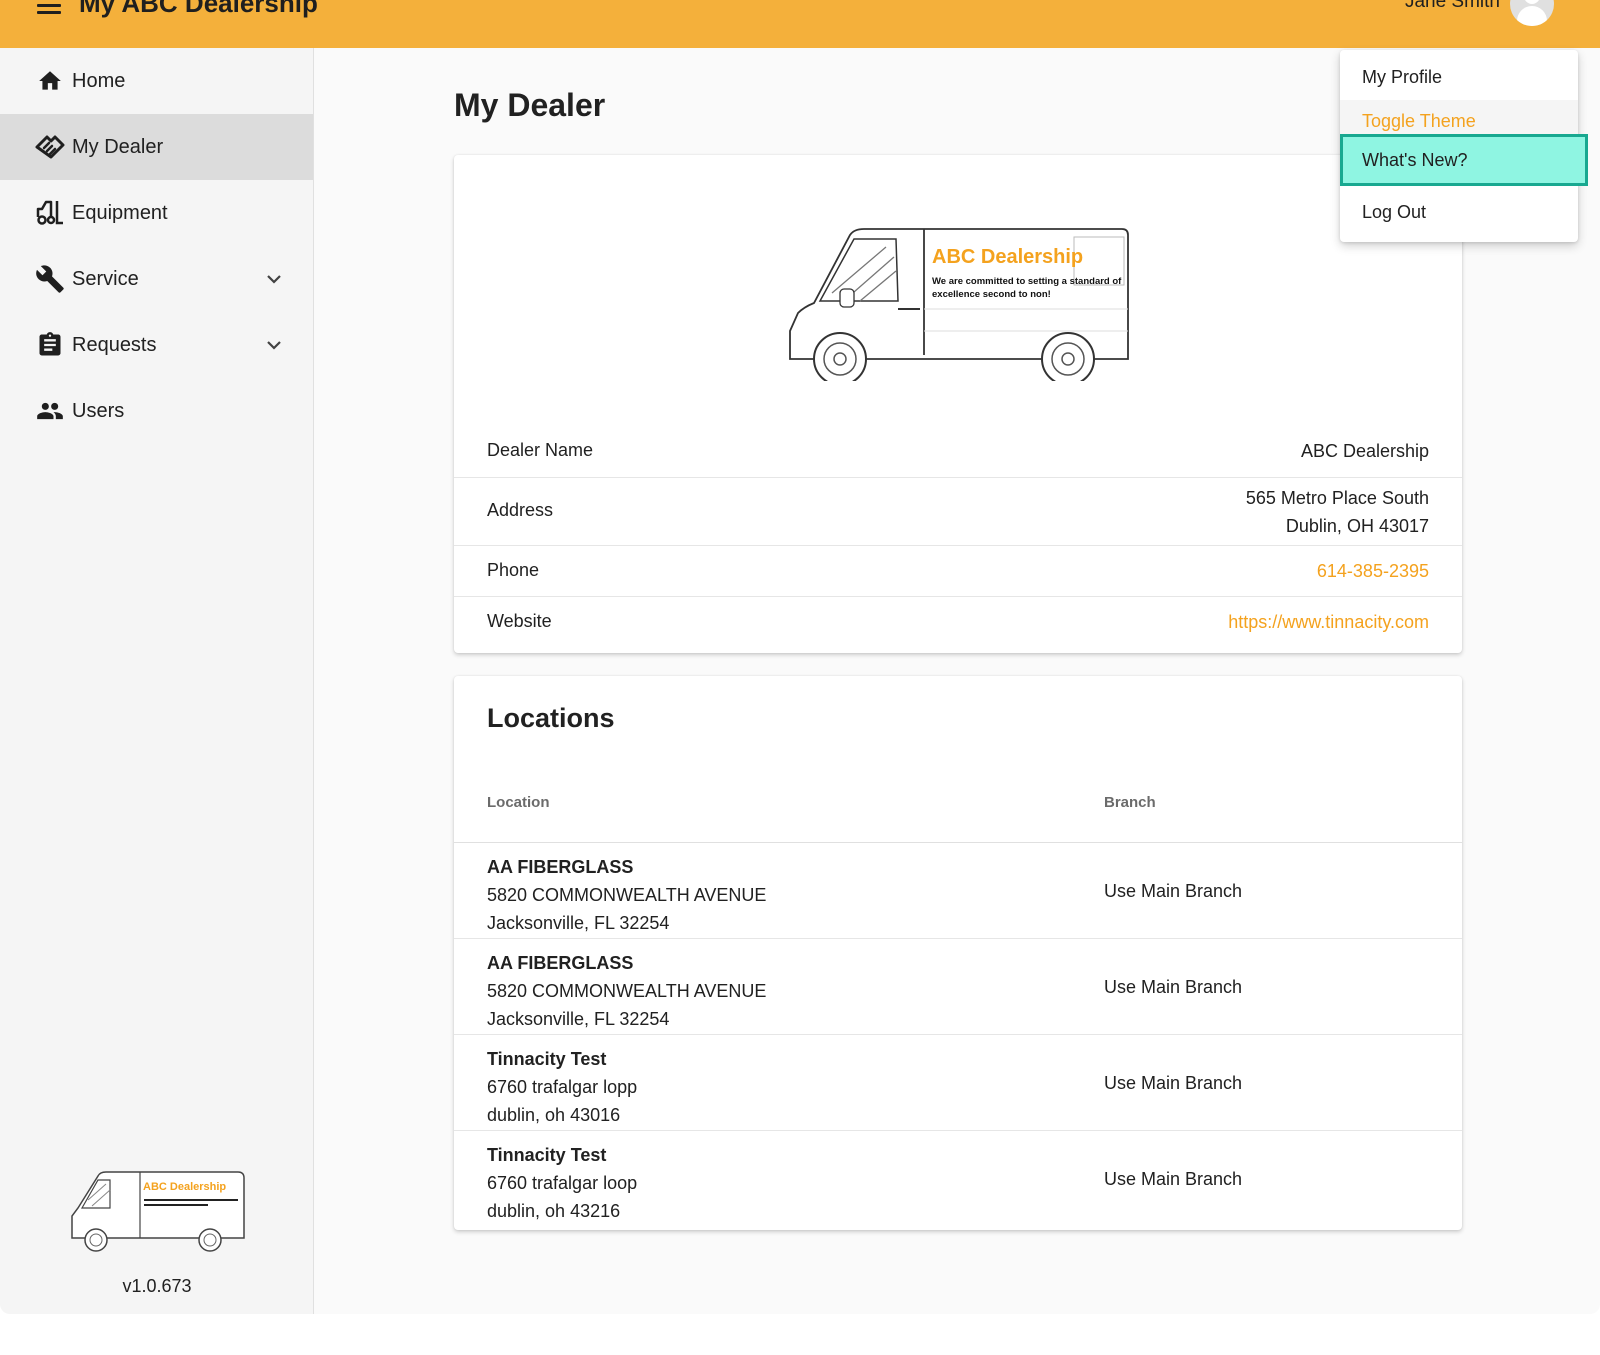 Image resolution: width=1600 pixels, height=1355 pixels. What do you see at coordinates (530, 105) in the screenshot?
I see `page-title: My Dealer` at bounding box center [530, 105].